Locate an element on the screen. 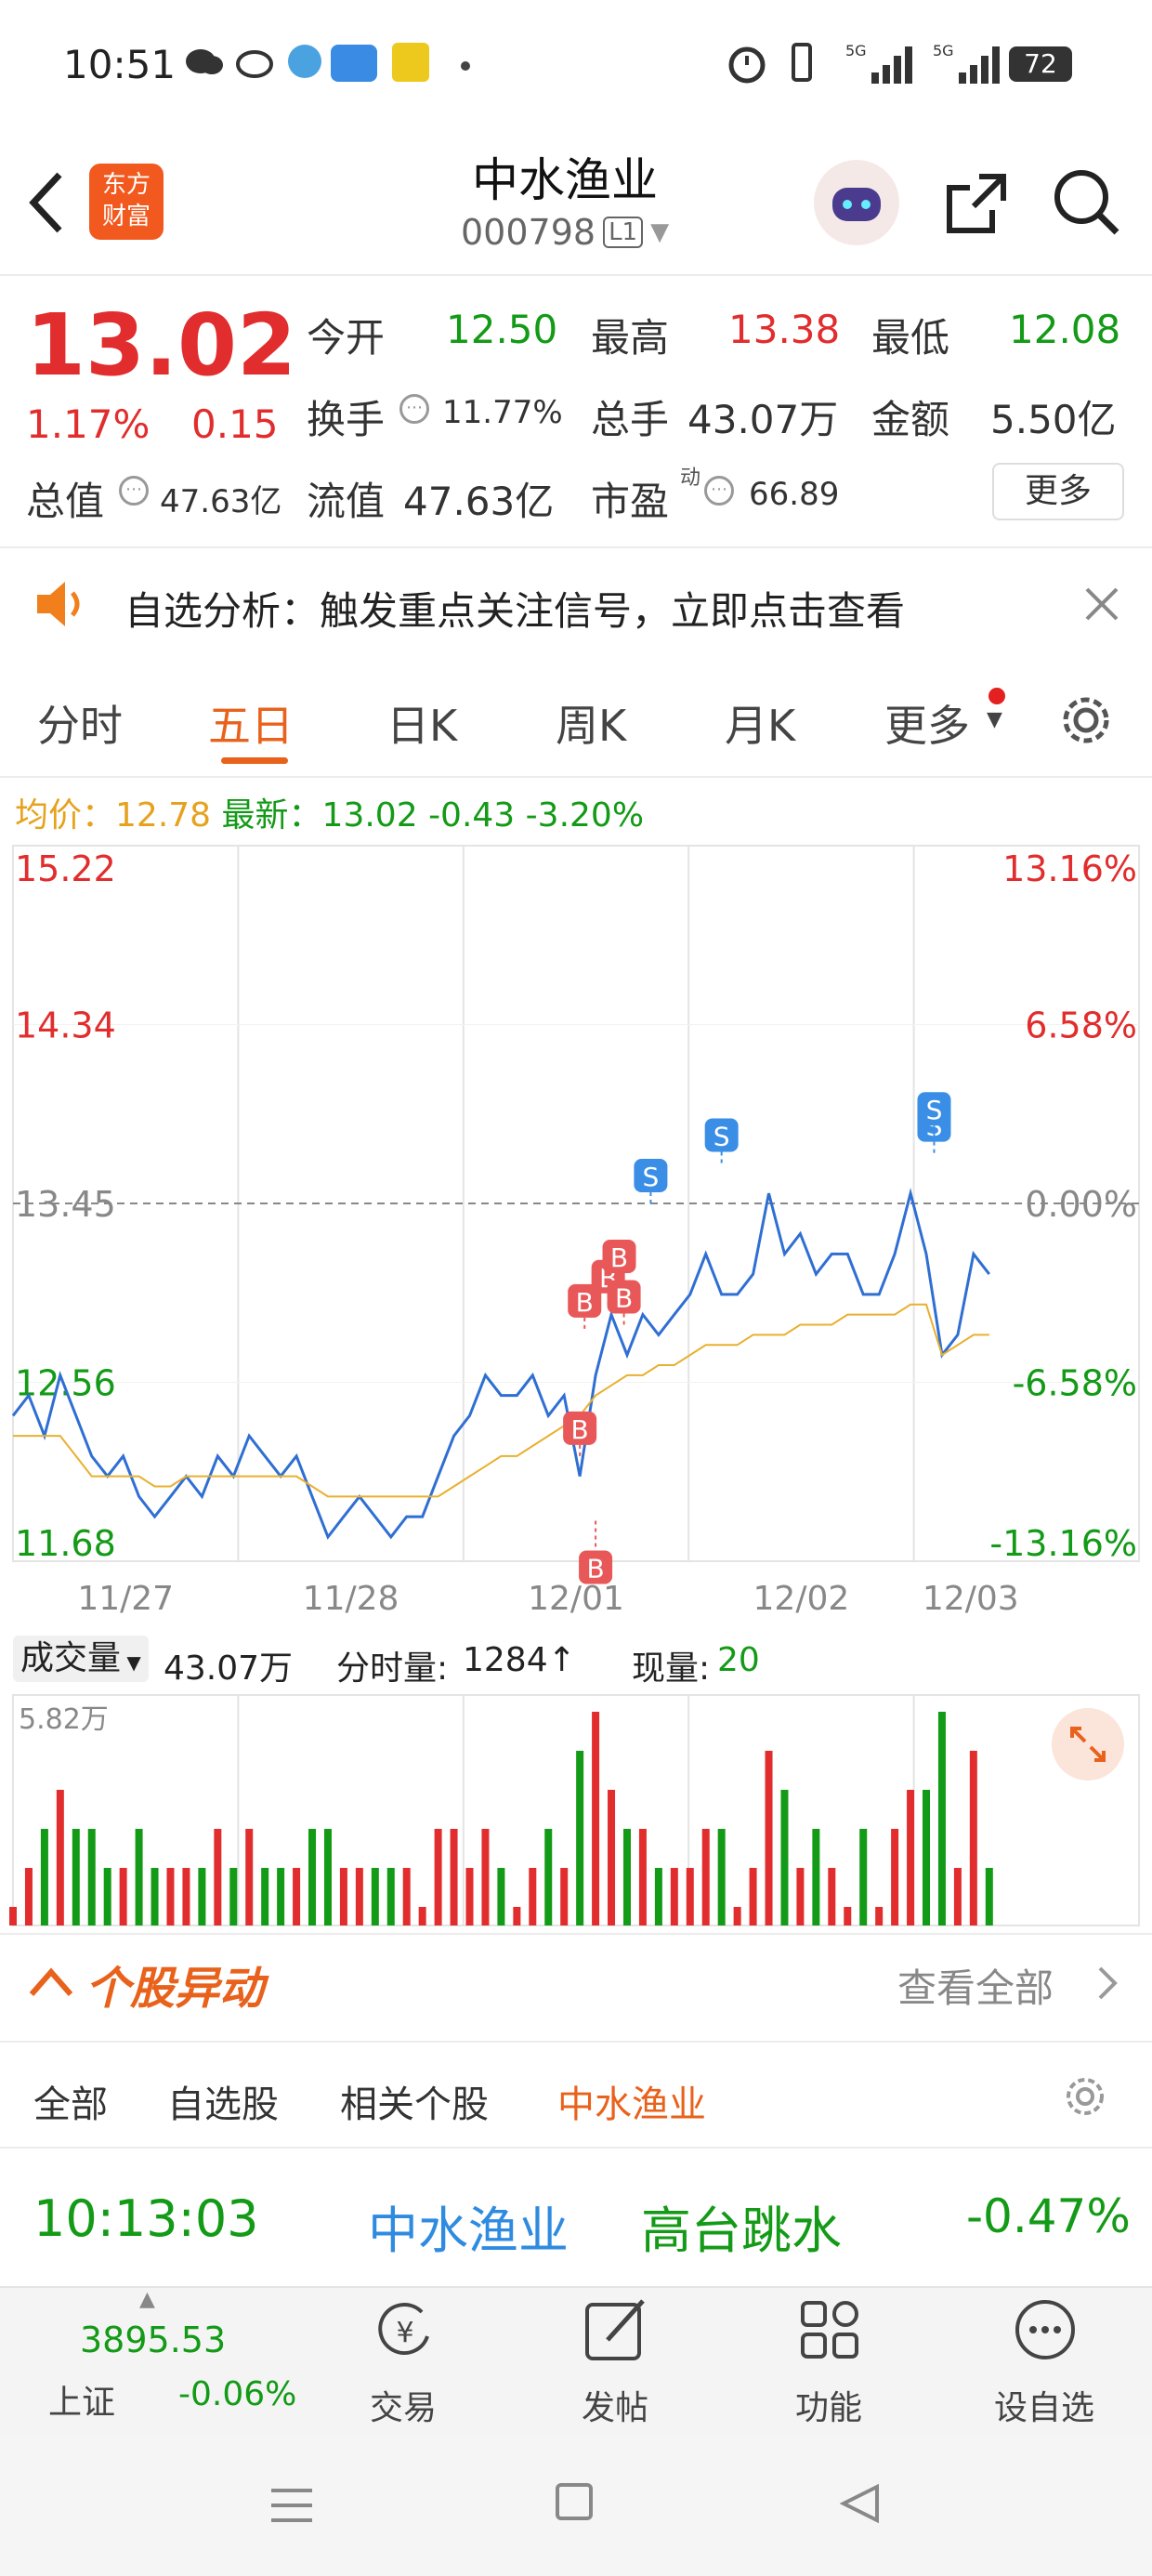  function-grid-icon is located at coordinates (829, 2331).